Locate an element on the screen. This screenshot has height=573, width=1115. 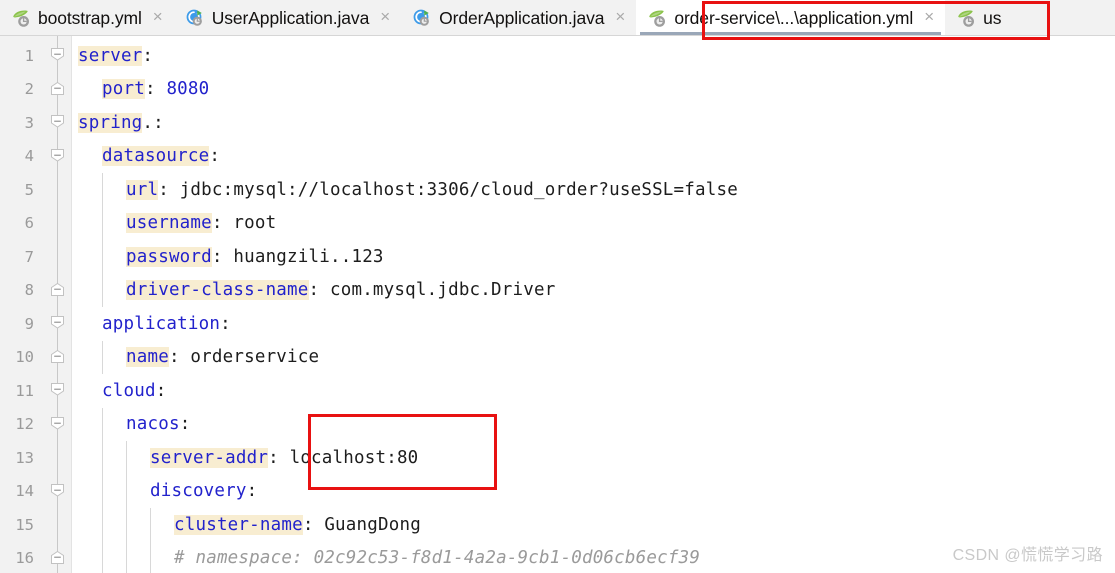
line-number: 1 is located at coordinates (29, 55).